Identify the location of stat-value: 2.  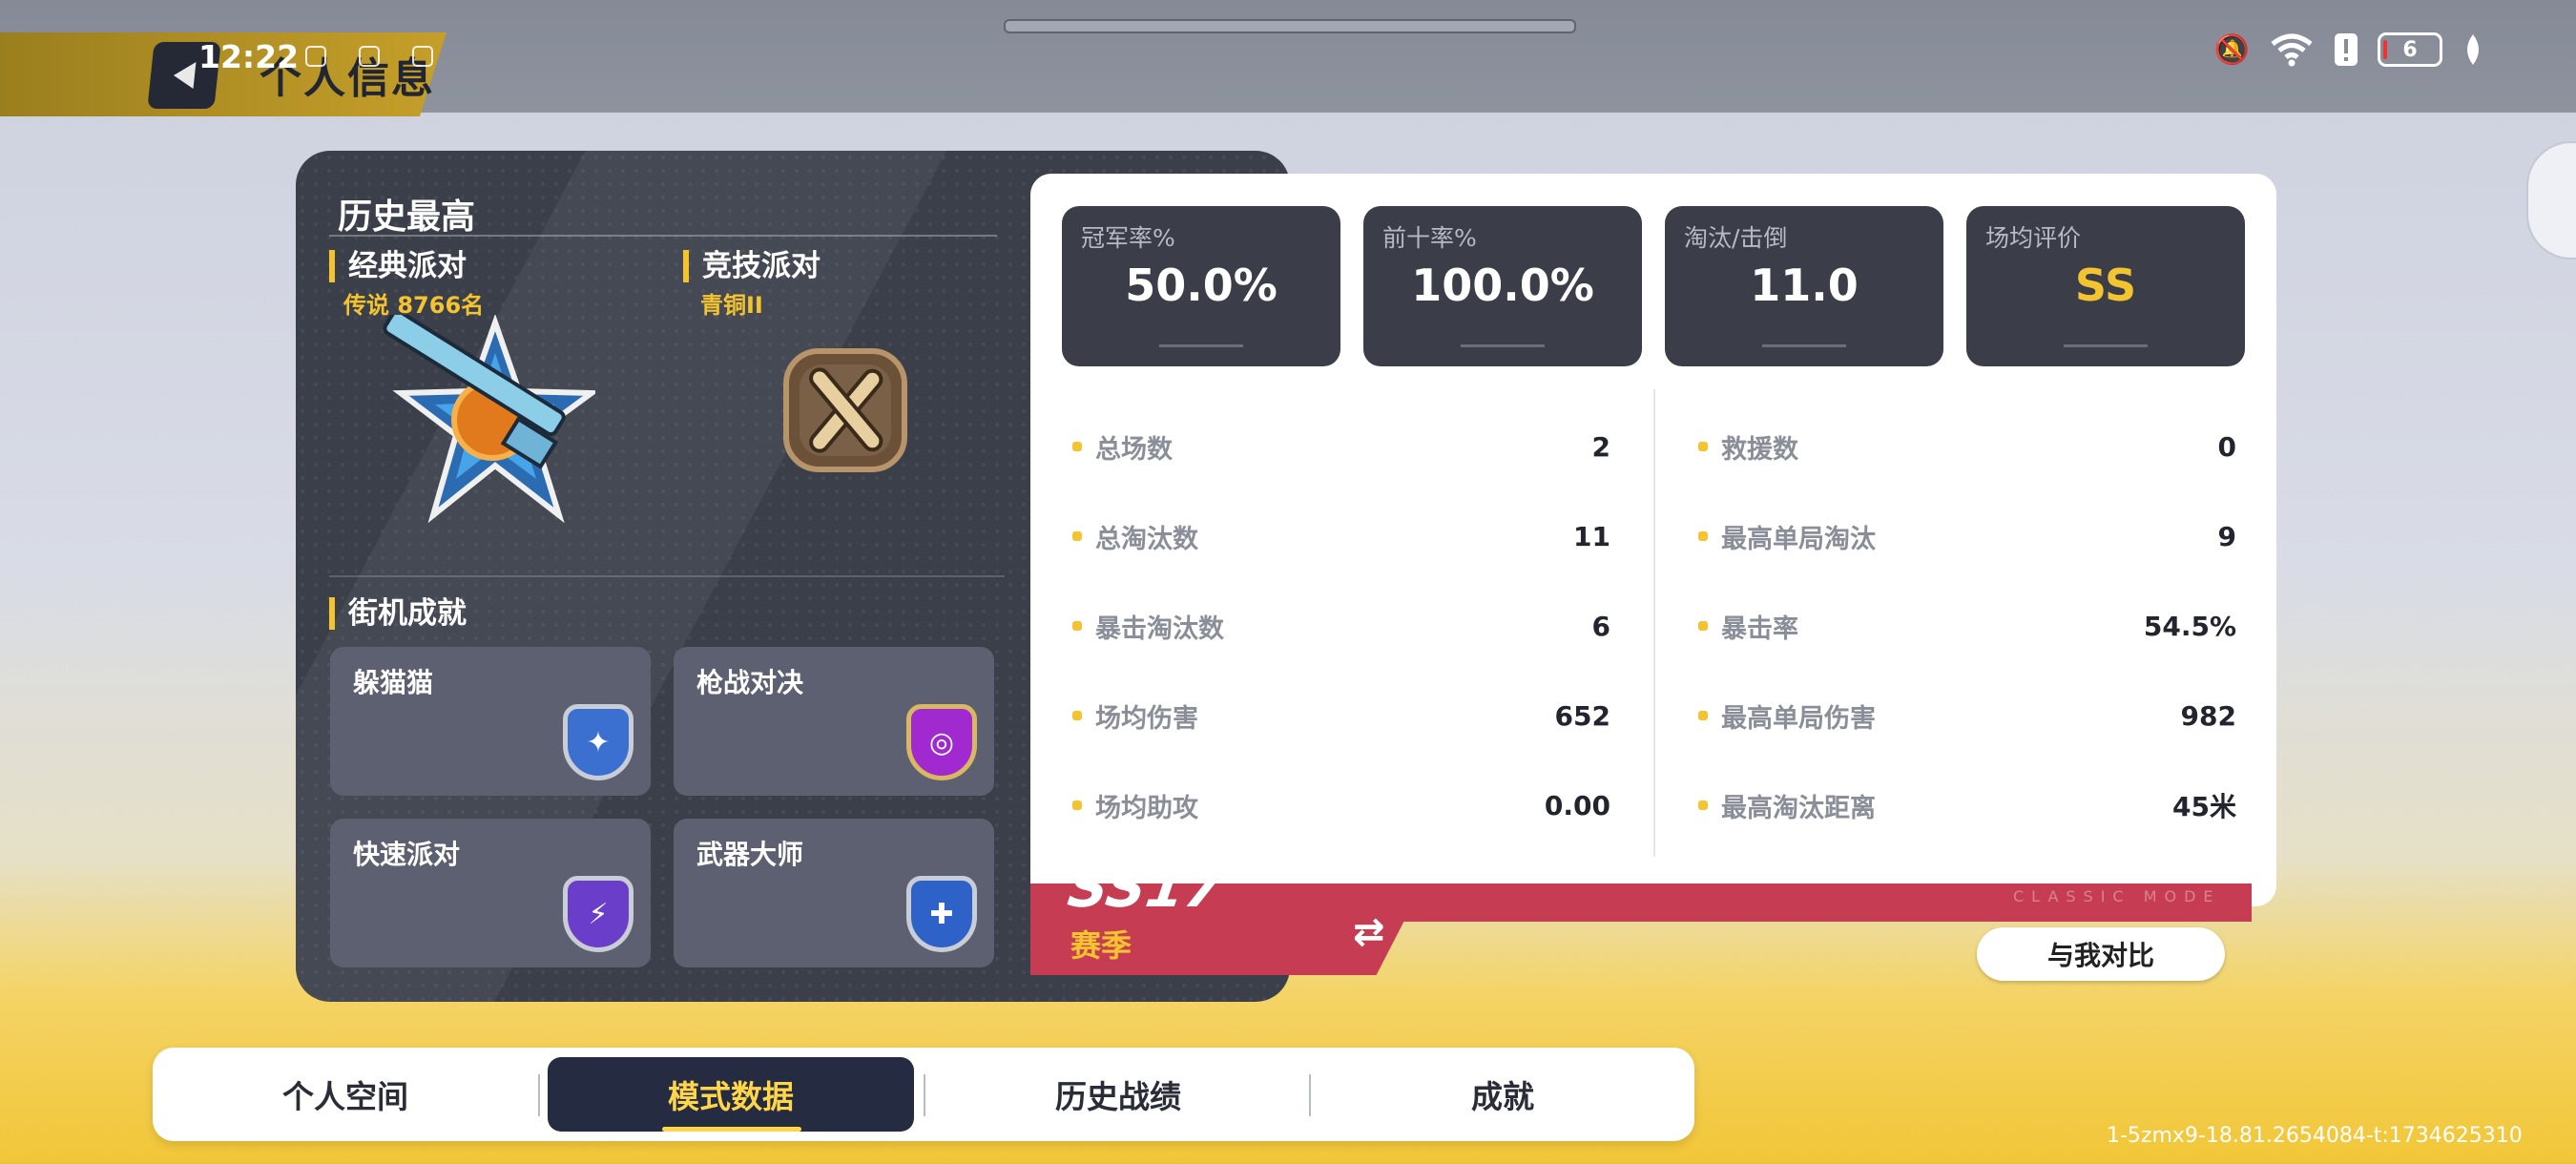
(1600, 446).